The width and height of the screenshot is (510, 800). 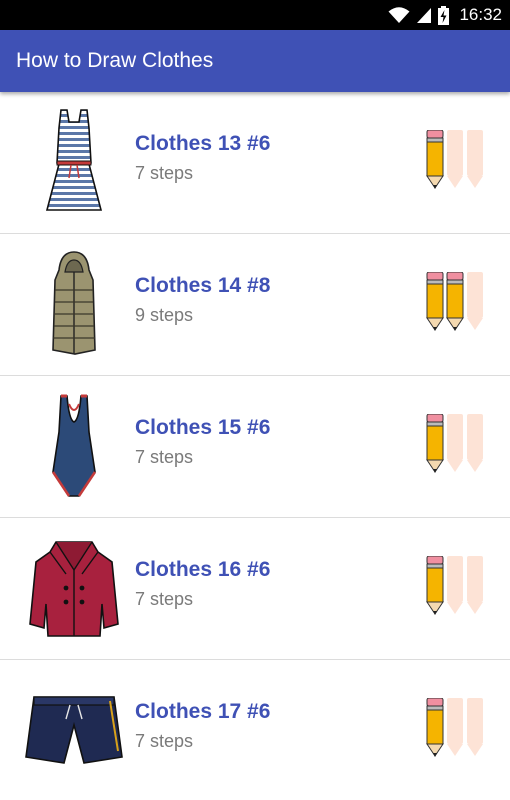 What do you see at coordinates (255, 61) in the screenshot?
I see `app-bar: How to Draw Clothes` at bounding box center [255, 61].